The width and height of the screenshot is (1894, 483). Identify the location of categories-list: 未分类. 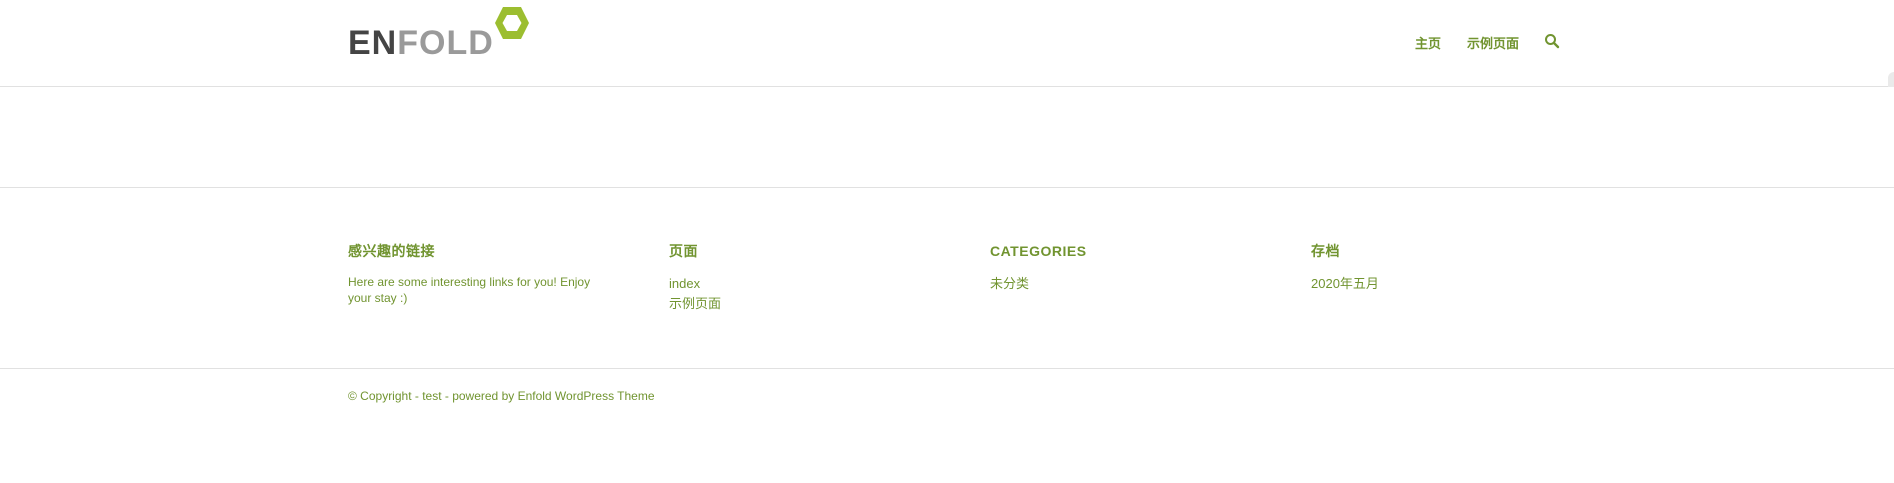
(1120, 284).